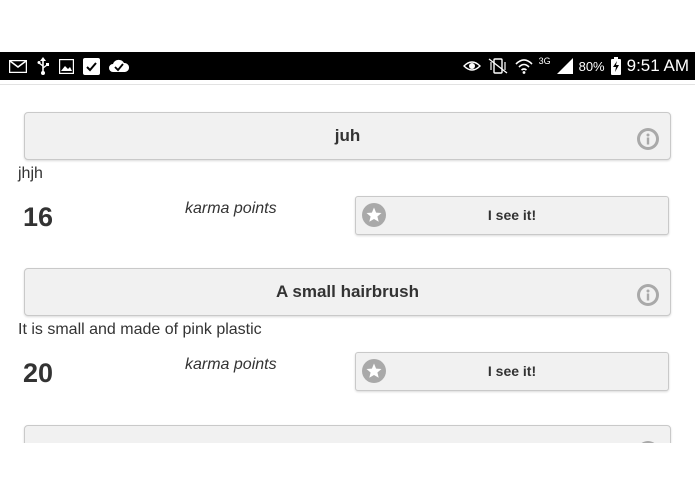  What do you see at coordinates (544, 61) in the screenshot?
I see `network-type: 3G` at bounding box center [544, 61].